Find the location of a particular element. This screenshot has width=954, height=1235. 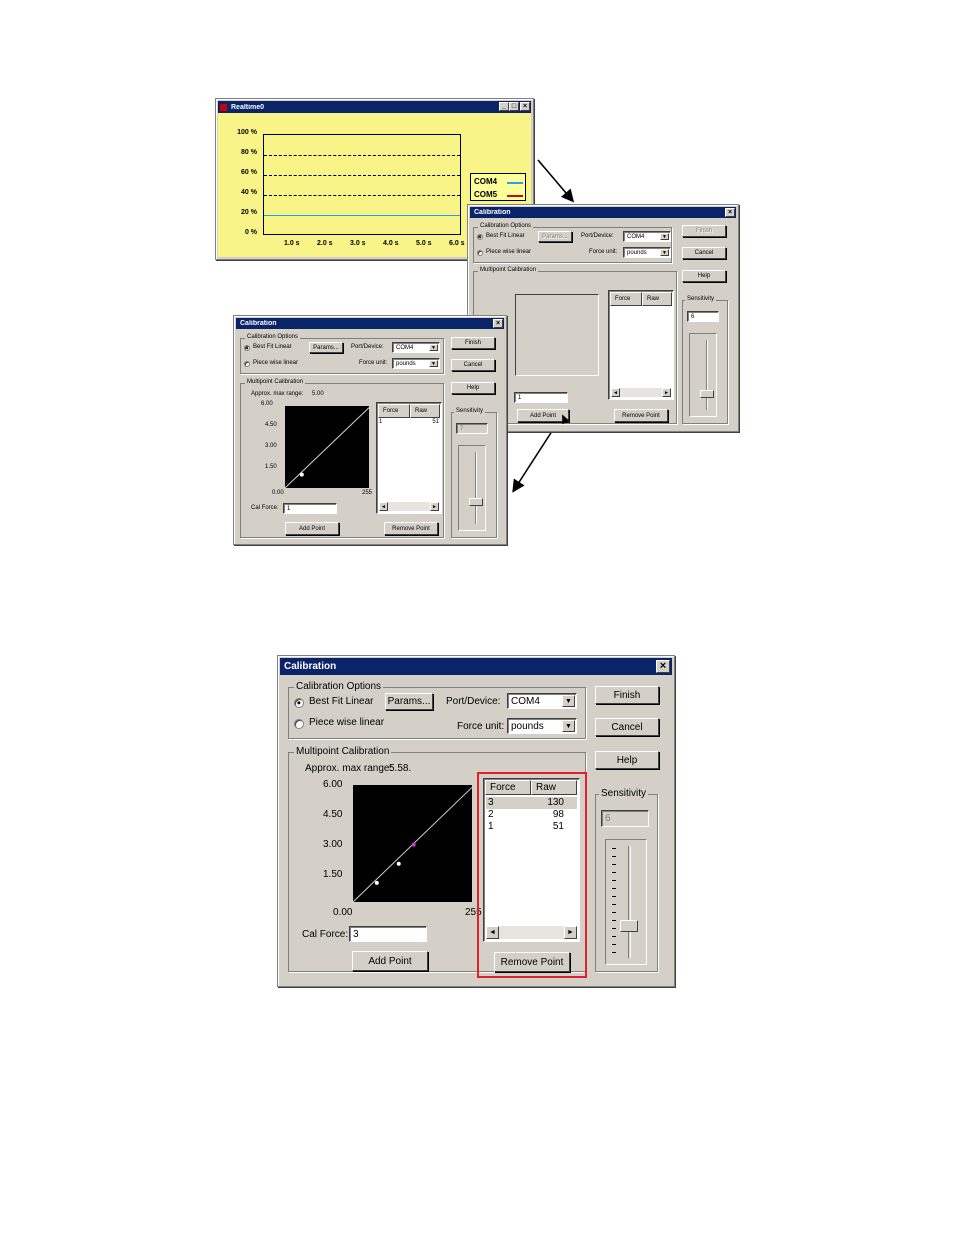

range-label: Approx. max range: is located at coordinates (277, 394).